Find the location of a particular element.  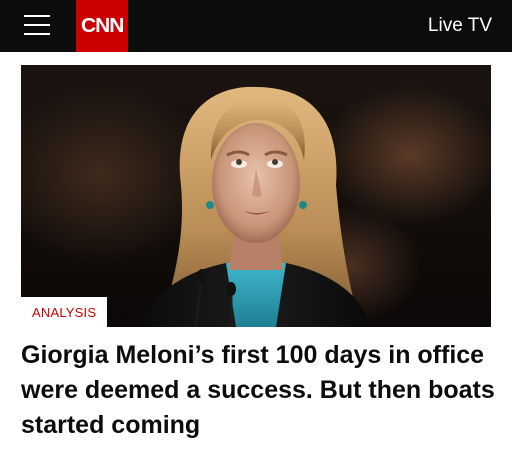

top-navigation-bar: CNN Live TV is located at coordinates (256, 26).